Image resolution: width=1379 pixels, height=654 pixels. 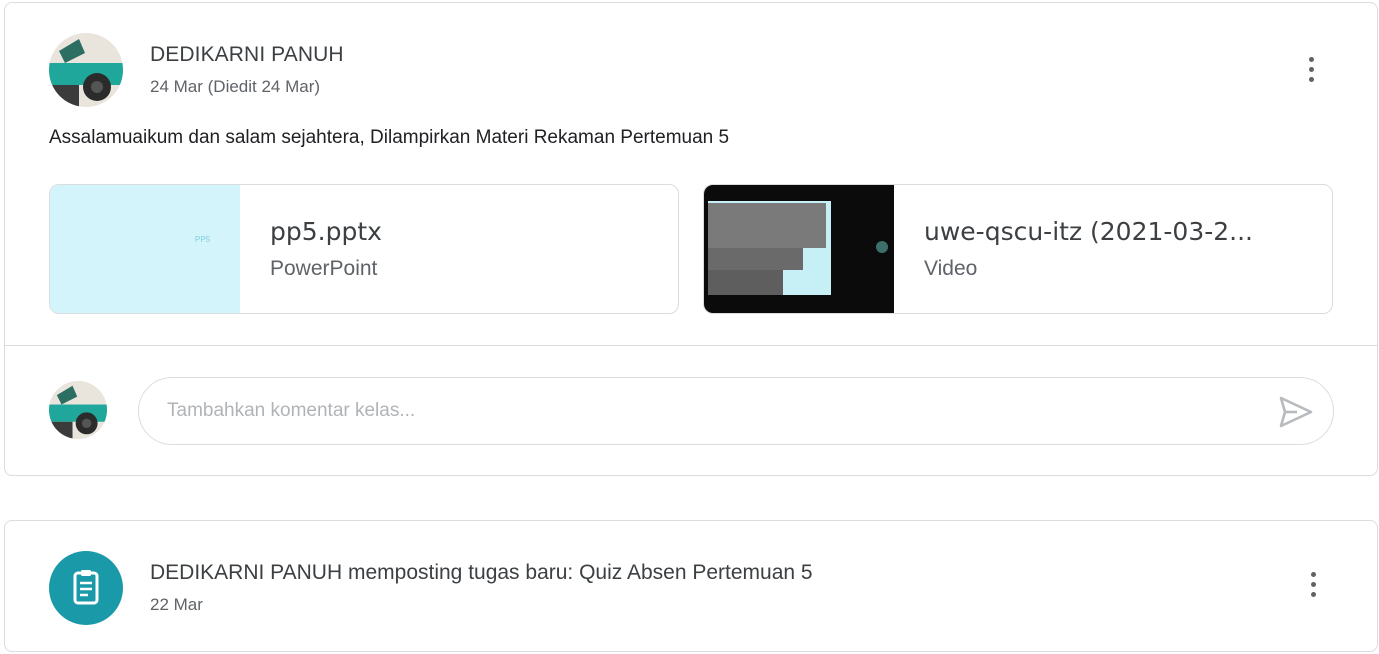 What do you see at coordinates (1296, 412) in the screenshot?
I see `send-icon` at bounding box center [1296, 412].